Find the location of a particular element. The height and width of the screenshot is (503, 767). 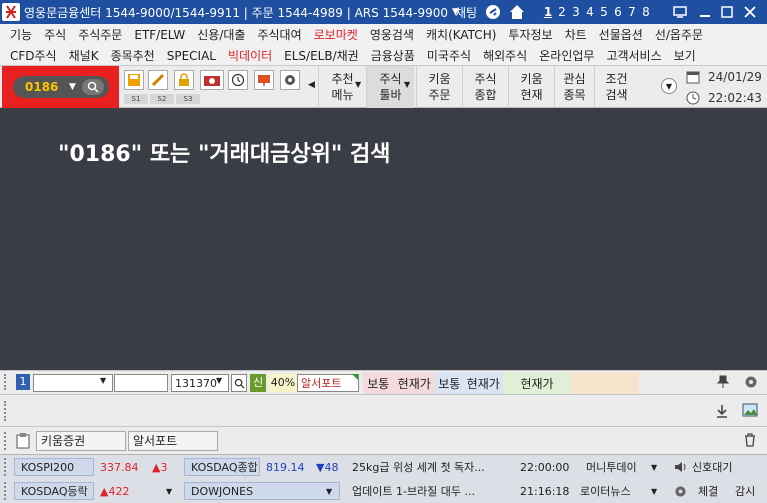

chat-icon is located at coordinates (493, 12).